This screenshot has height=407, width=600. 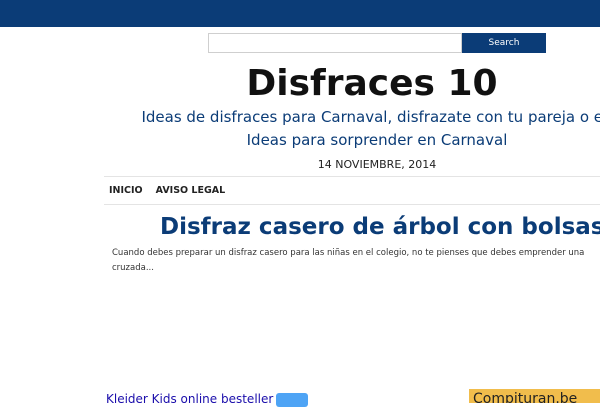 What do you see at coordinates (377, 164) in the screenshot?
I see `header-date: 14 NOVIEMBRE, 2014` at bounding box center [377, 164].